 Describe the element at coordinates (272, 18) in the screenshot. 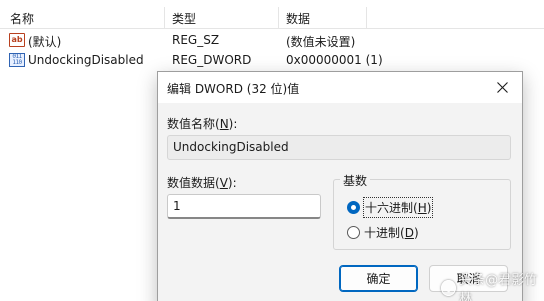

I see `list-header: 名称 类型 数据` at that location.